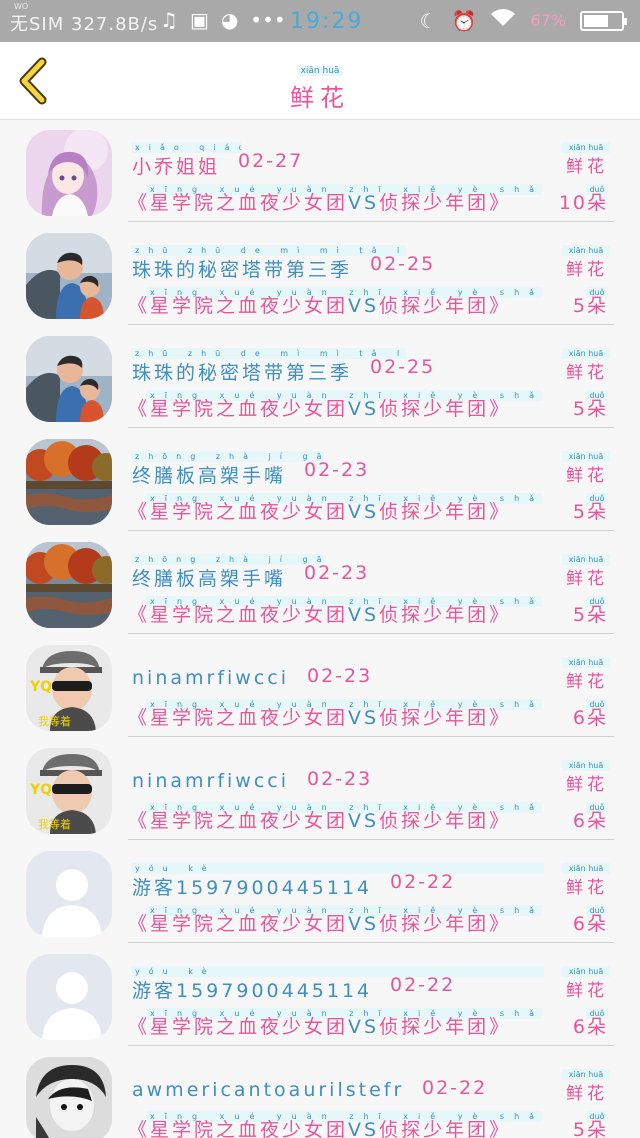 The image size is (640, 1138). Describe the element at coordinates (548, 20) in the screenshot. I see `battery-percent: 67%` at that location.